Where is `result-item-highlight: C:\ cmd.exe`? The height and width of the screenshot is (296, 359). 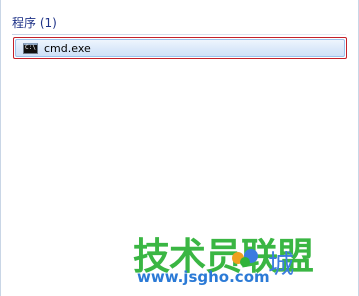
result-item-highlight: C:\ cmd.exe is located at coordinates (180, 48).